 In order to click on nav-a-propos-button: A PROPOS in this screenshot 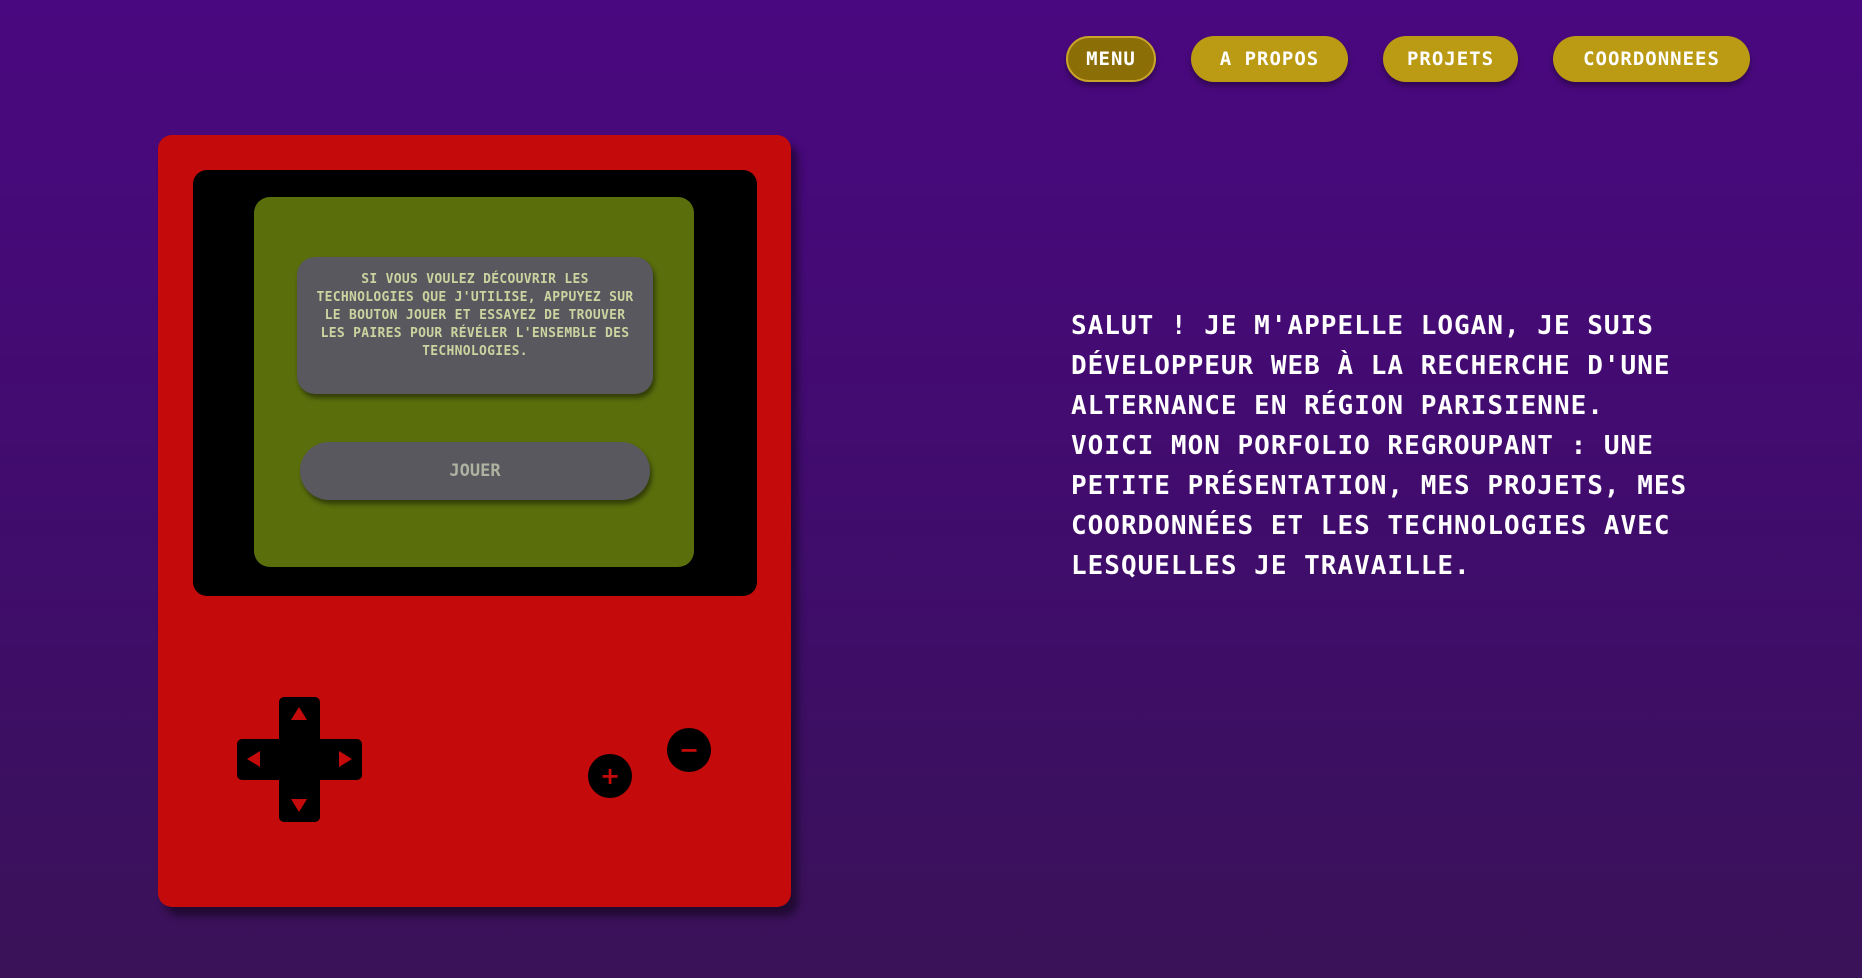, I will do `click(1269, 59)`.